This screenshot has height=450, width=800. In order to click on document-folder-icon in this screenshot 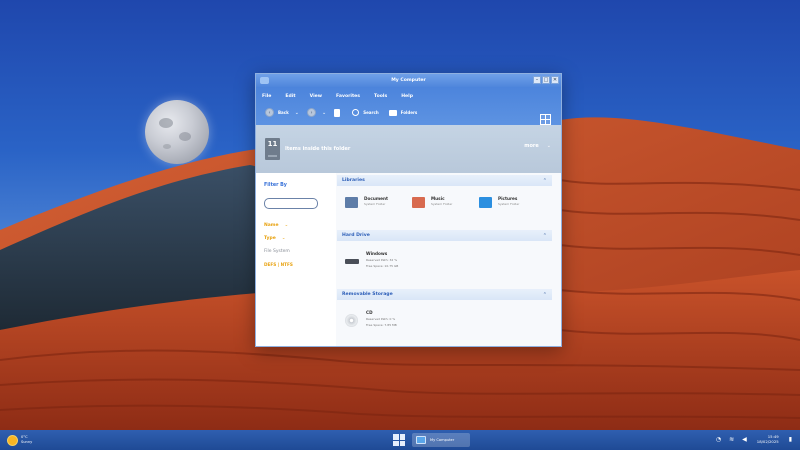, I will do `click(351, 202)`.